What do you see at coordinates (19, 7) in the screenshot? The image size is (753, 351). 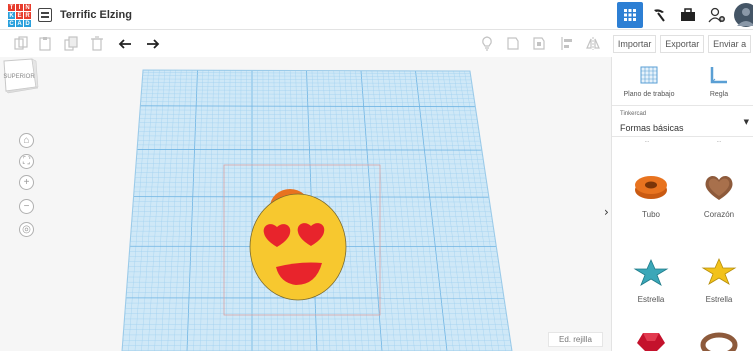 I see `logo-letter: I` at bounding box center [19, 7].